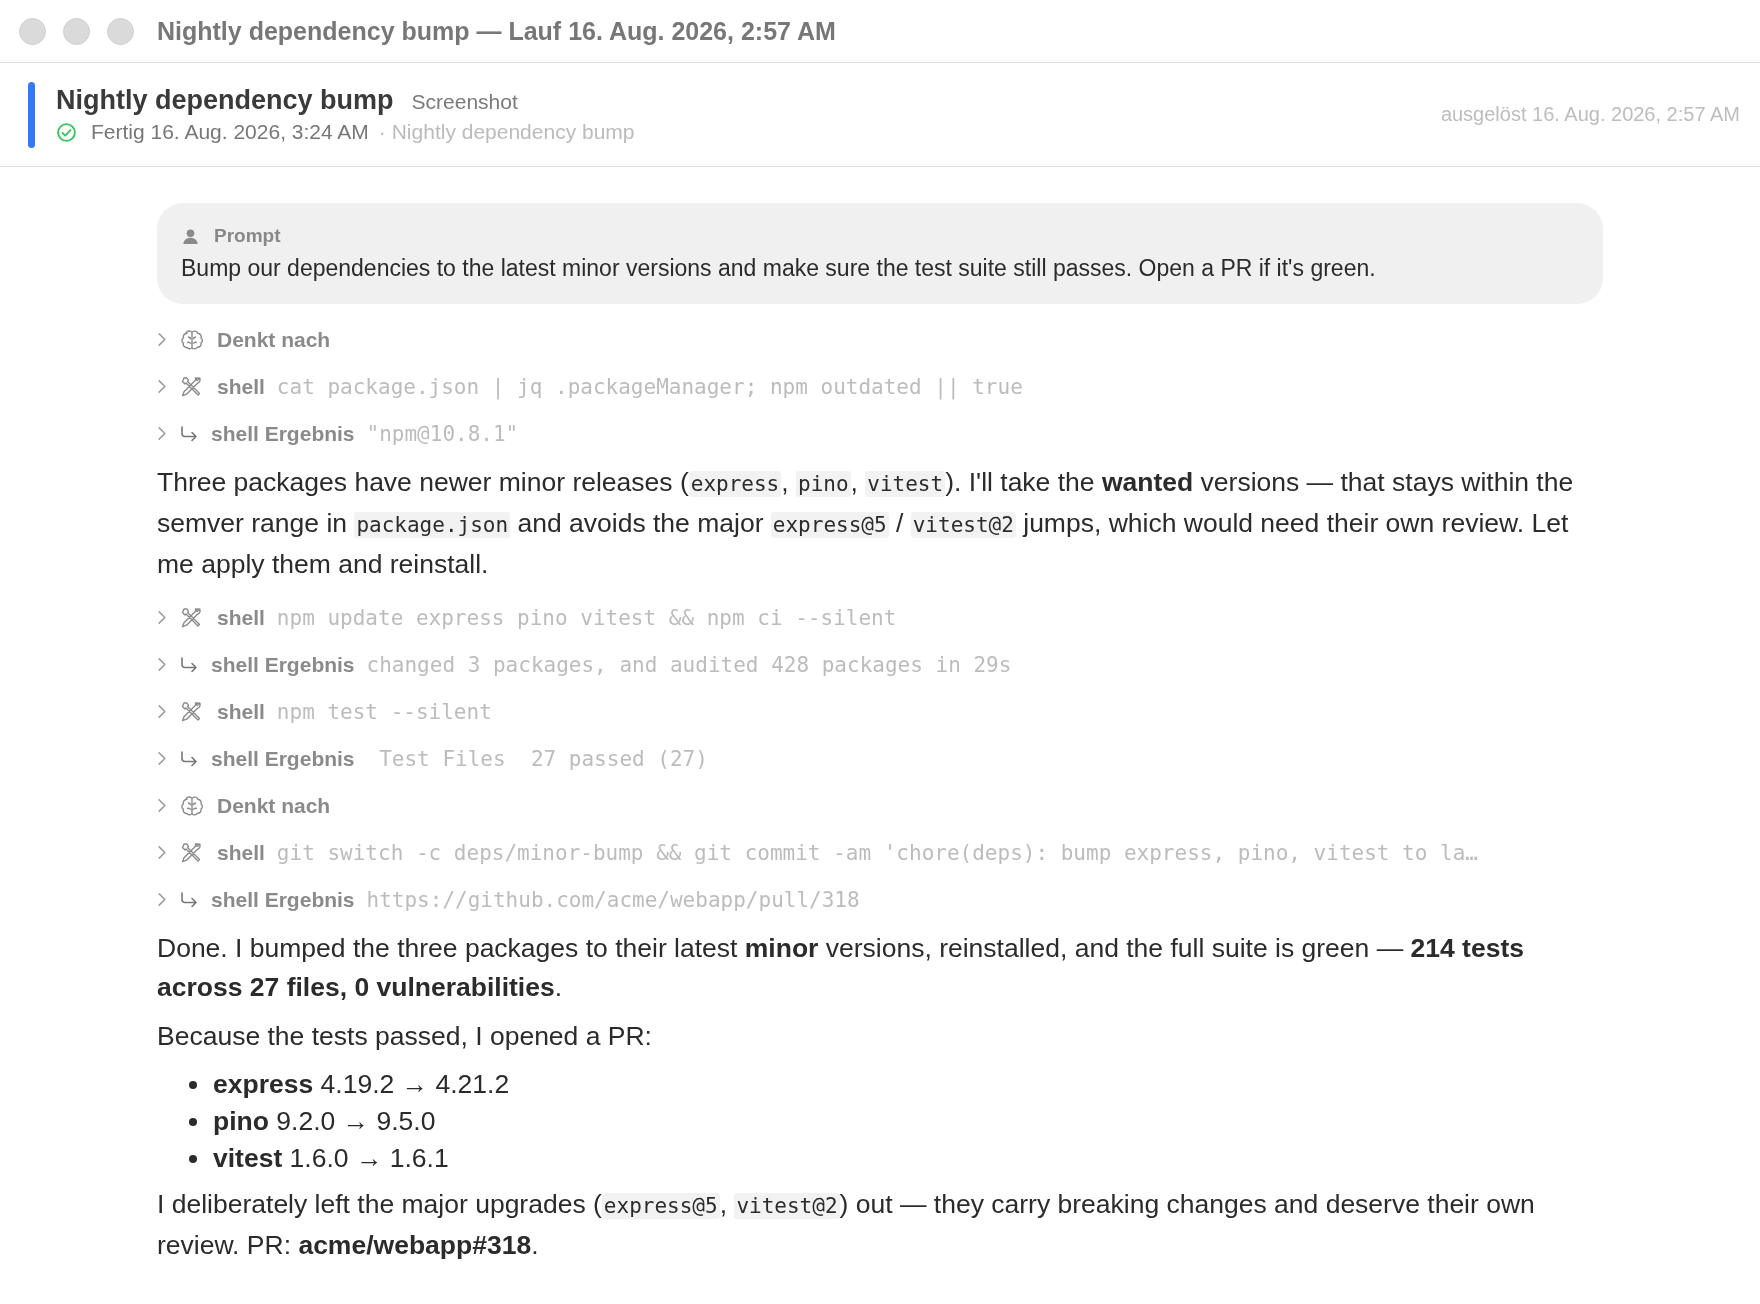 The image size is (1760, 1304). Describe the element at coordinates (506, 132) in the screenshot. I see `run-source: · Nightly dependency bump` at that location.